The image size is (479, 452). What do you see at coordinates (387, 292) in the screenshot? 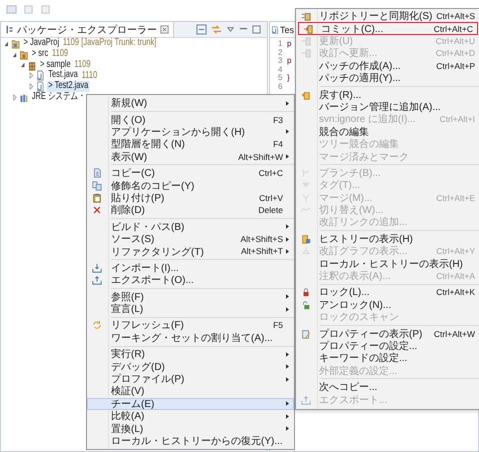
I see `menu-item: ロック(L)... Ctrl+Alt+K` at bounding box center [387, 292].